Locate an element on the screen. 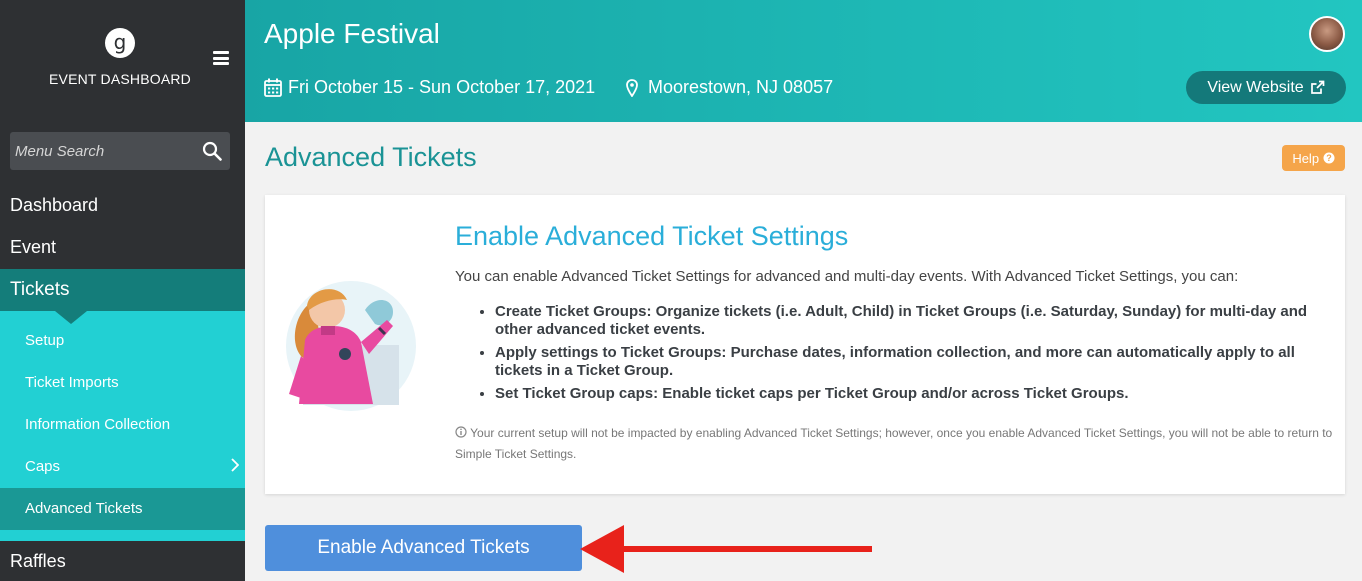 This screenshot has width=1362, height=581. enable-advanced-tickets-button: Enable Advanced Tickets is located at coordinates (423, 548).